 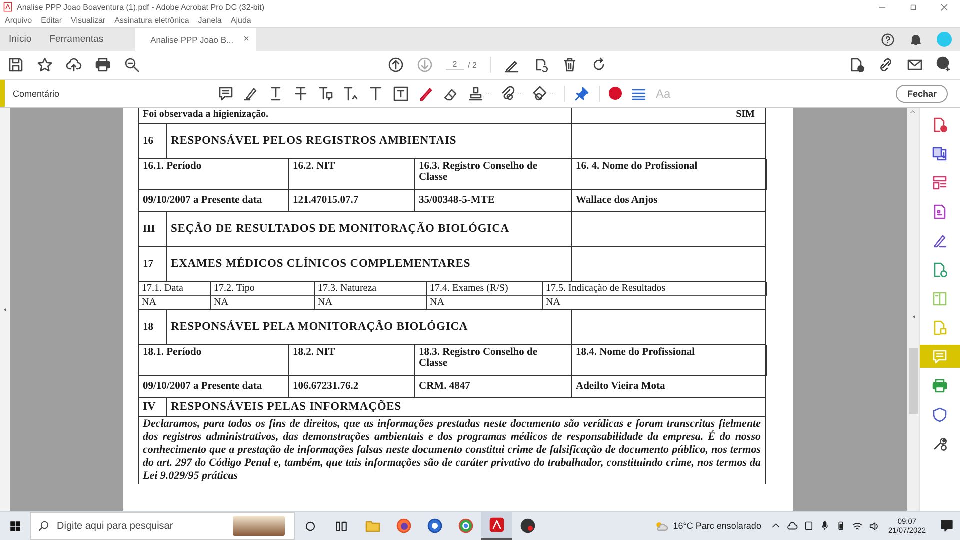 What do you see at coordinates (434, 526) in the screenshot?
I see `app-circle-icon` at bounding box center [434, 526].